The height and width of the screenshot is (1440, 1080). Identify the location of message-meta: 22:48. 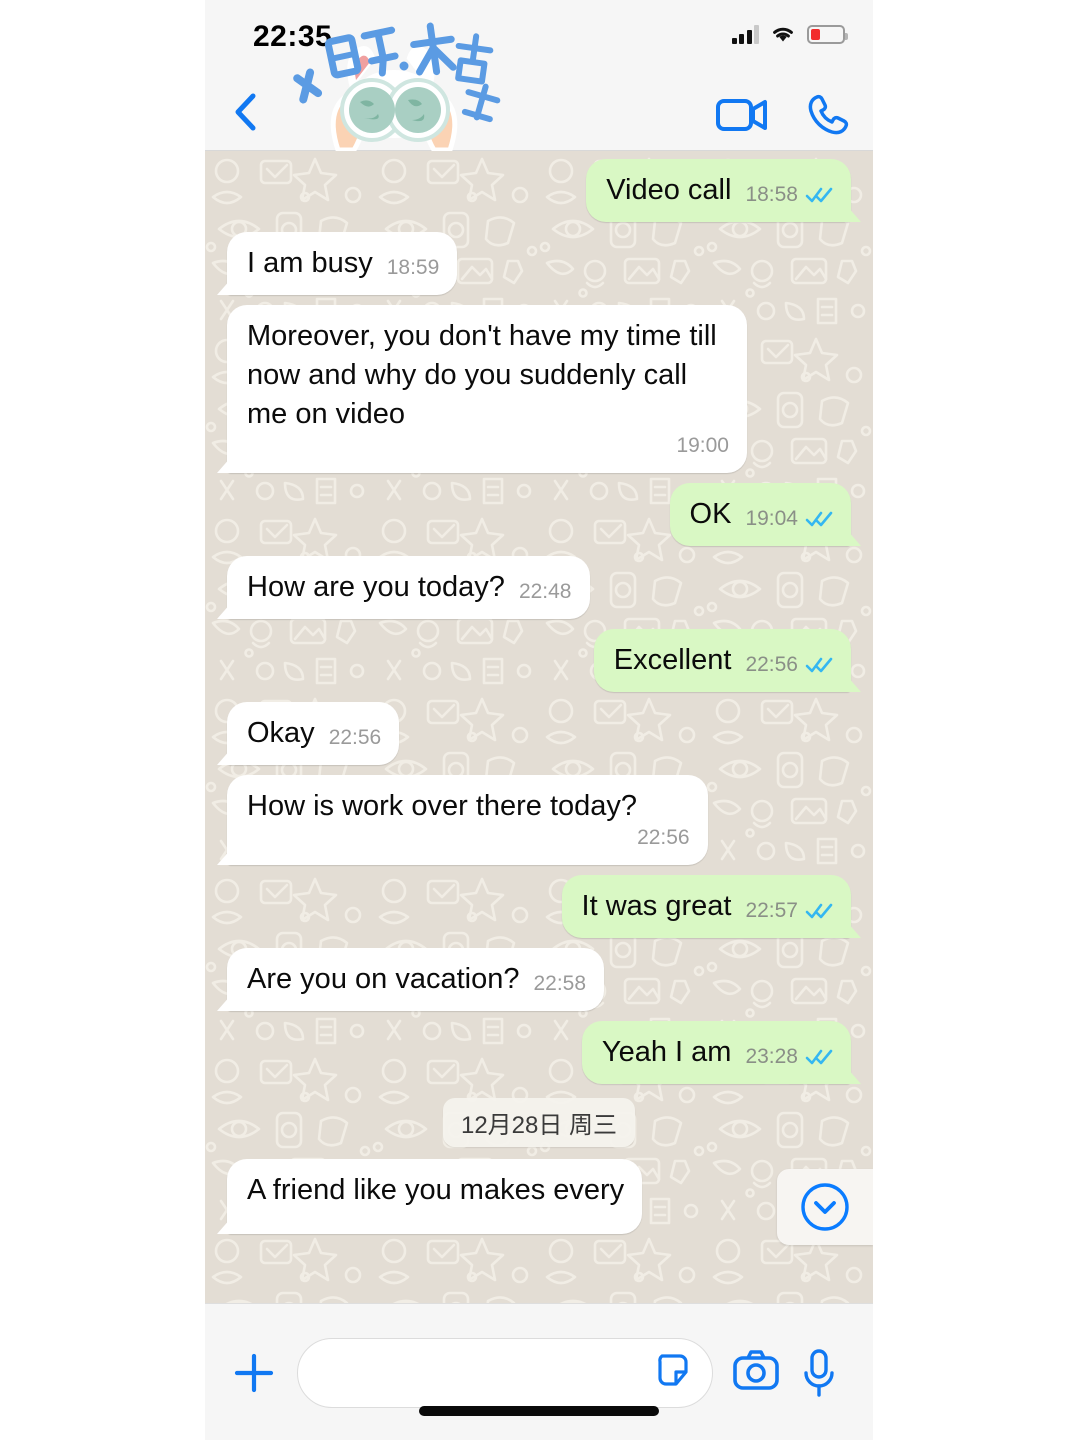
(545, 593).